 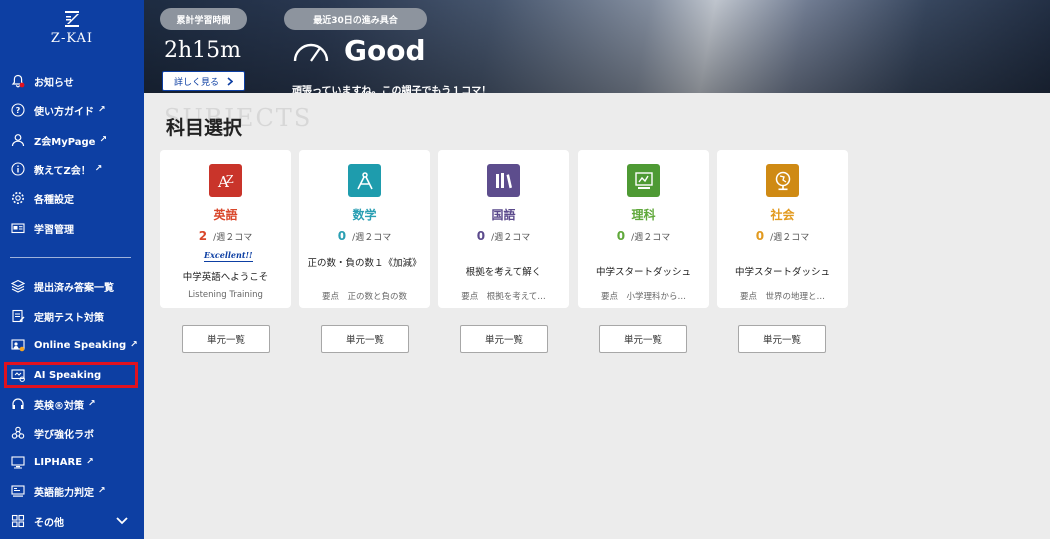 I want to click on id-card-icon, so click(x=18, y=228).